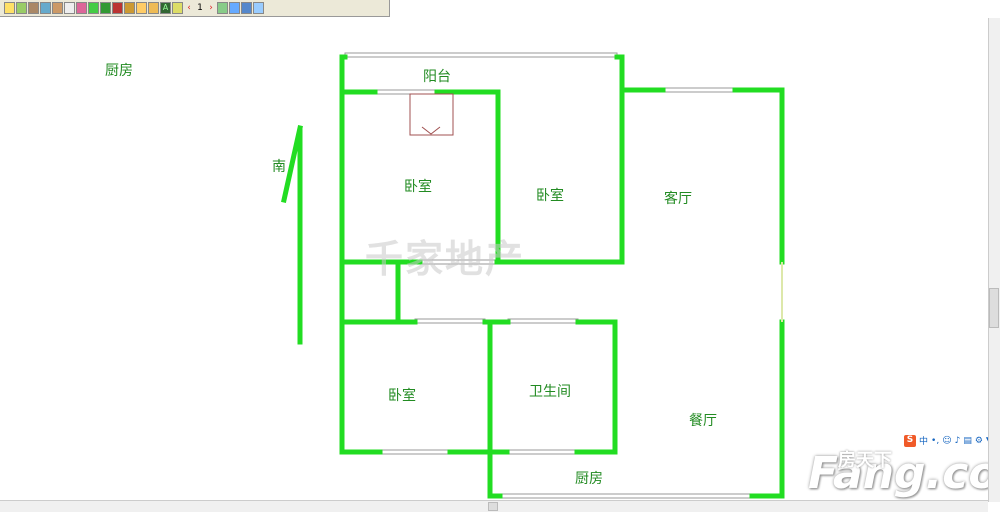  Describe the element at coordinates (678, 199) in the screenshot. I see `room-label-living: 客厅` at that location.